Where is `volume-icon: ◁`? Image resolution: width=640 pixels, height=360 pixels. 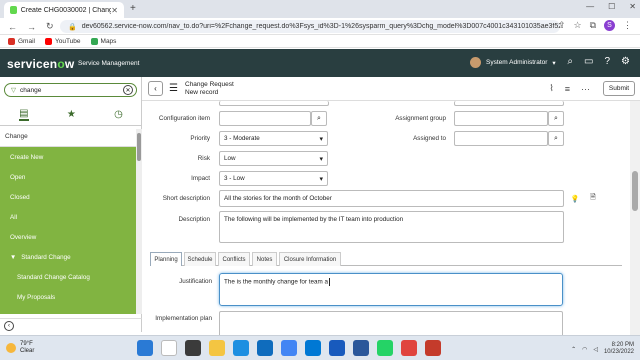
volume-icon: ◁ is located at coordinates (595, 349).